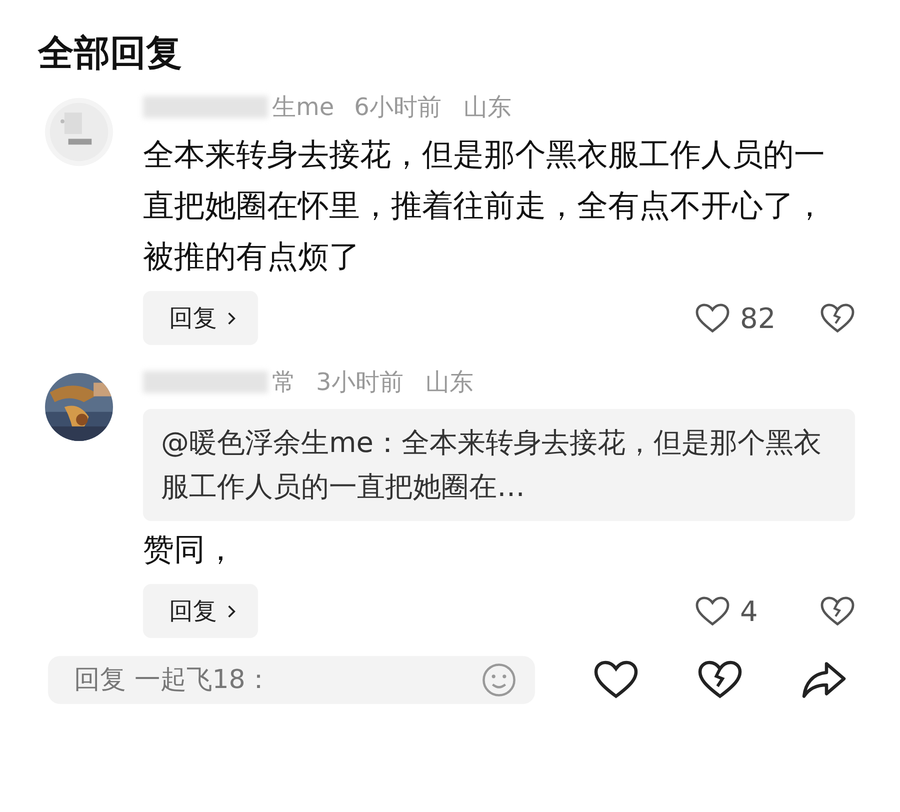 The image size is (900, 812). I want to click on like-count: 4, so click(749, 611).